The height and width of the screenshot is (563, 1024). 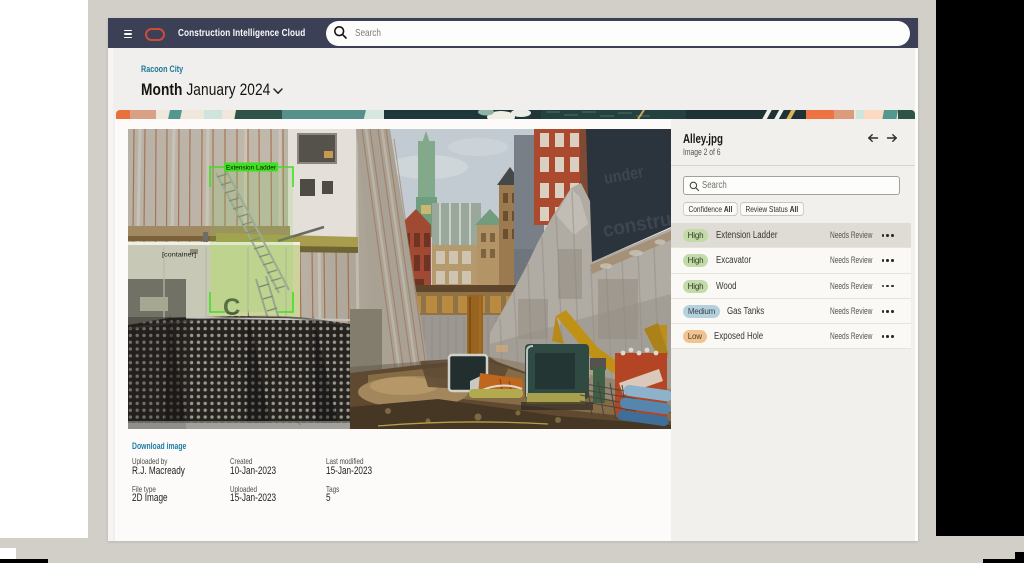 I want to click on svg-text: [container], so click(x=179, y=255).